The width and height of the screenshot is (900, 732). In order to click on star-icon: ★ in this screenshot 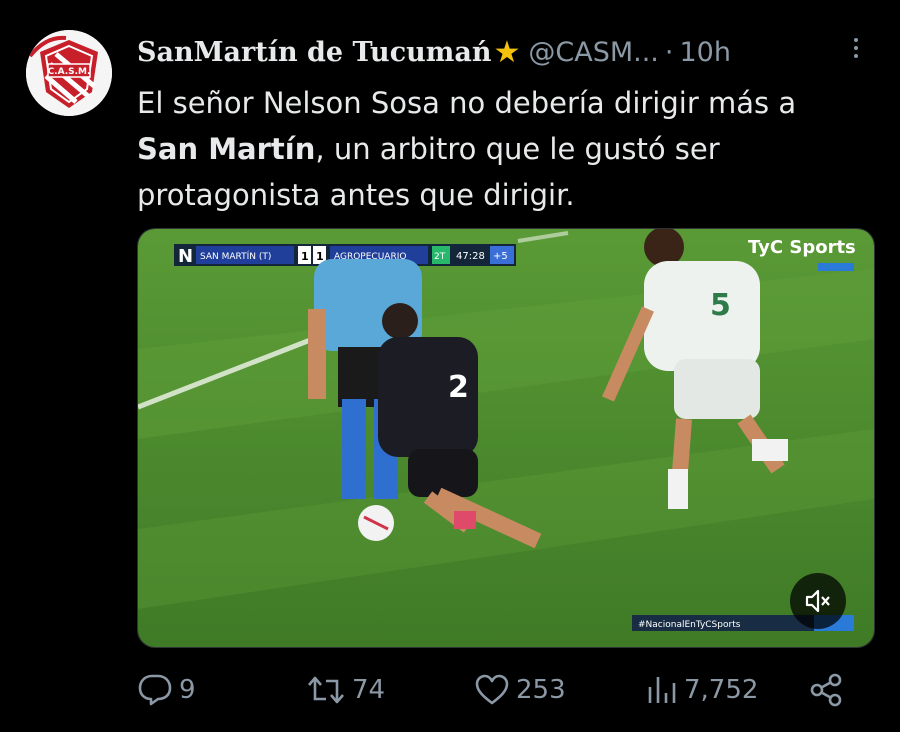, I will do `click(507, 52)`.